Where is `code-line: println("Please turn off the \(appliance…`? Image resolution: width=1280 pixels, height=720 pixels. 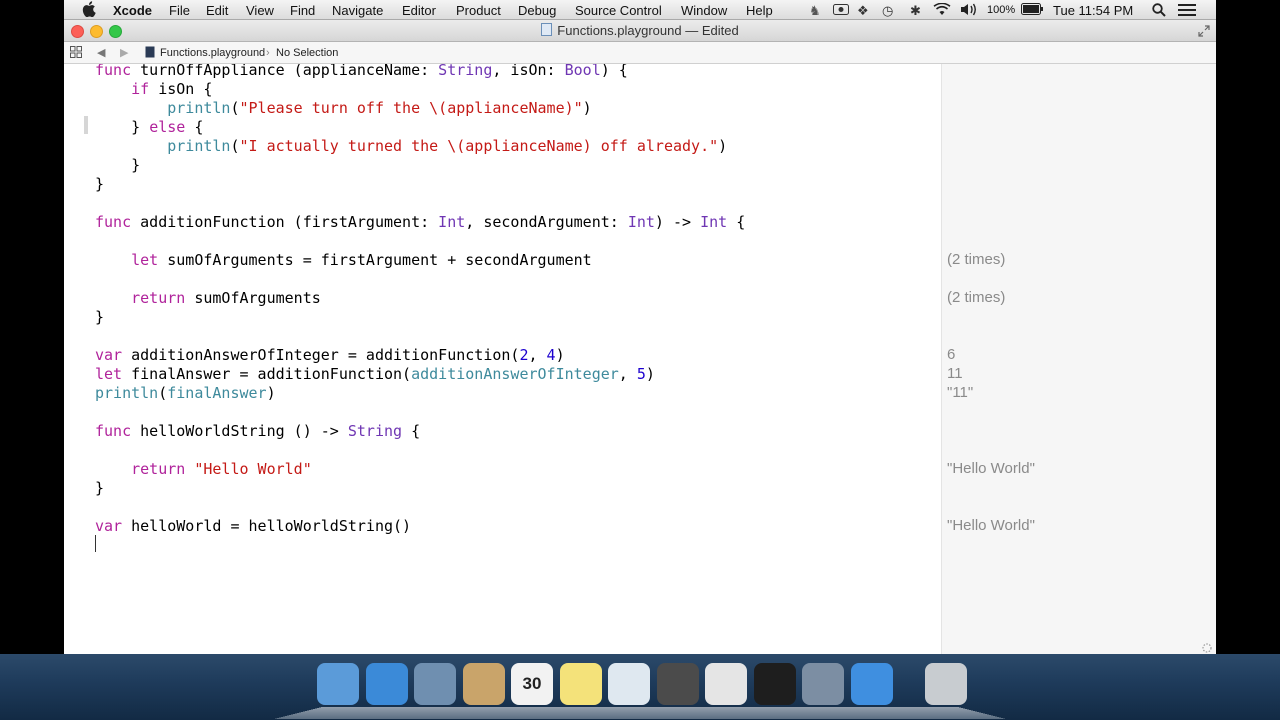
code-line: println("Please turn off the \(appliance… is located at coordinates (343, 108).